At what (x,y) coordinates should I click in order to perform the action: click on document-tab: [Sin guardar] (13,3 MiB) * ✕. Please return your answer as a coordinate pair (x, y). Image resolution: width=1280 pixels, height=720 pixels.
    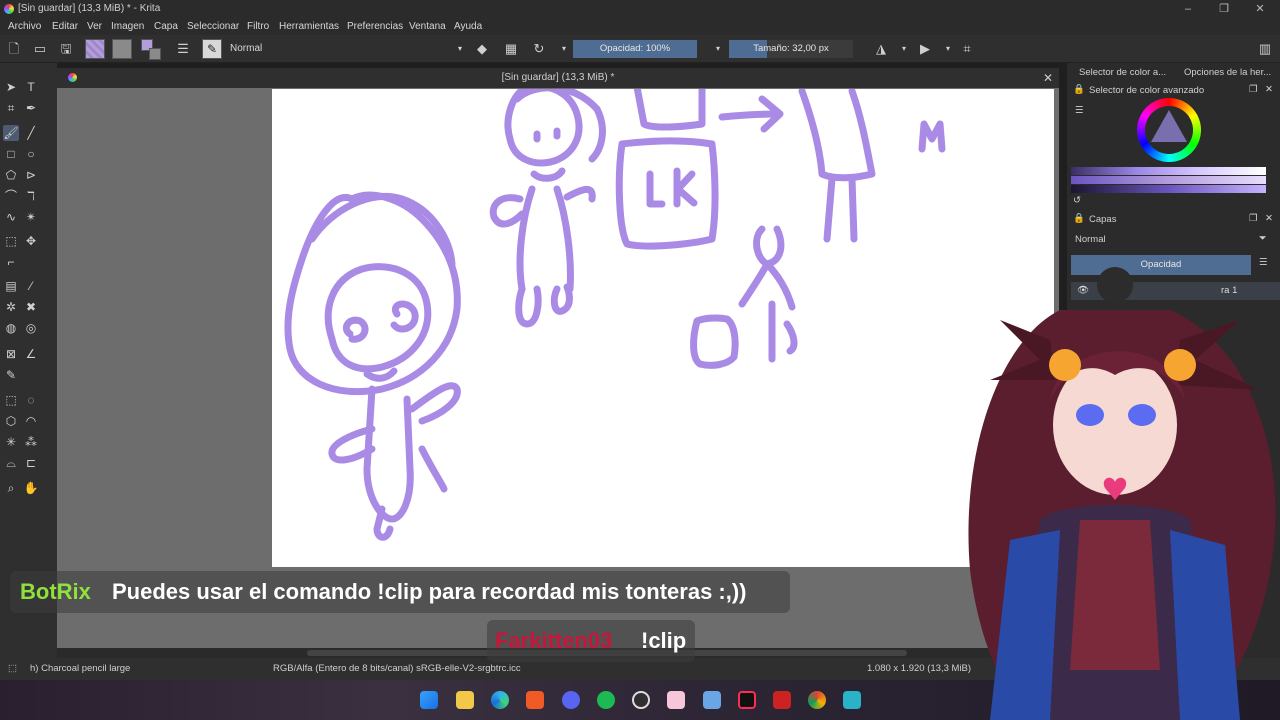
    Looking at the image, I should click on (558, 78).